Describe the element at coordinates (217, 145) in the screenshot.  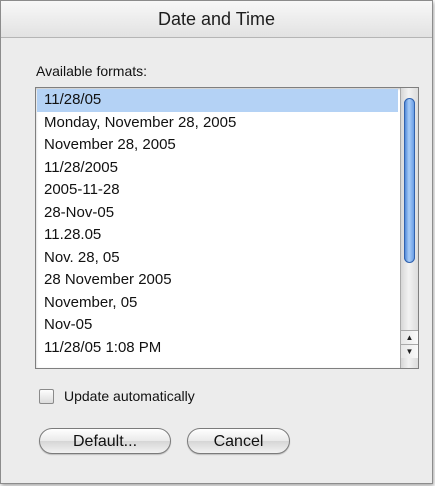
I see `format-item: November 28, 2005` at that location.